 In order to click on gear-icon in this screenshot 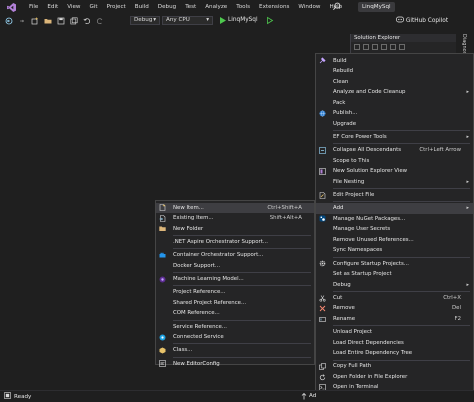, I will do `click(322, 263)`.